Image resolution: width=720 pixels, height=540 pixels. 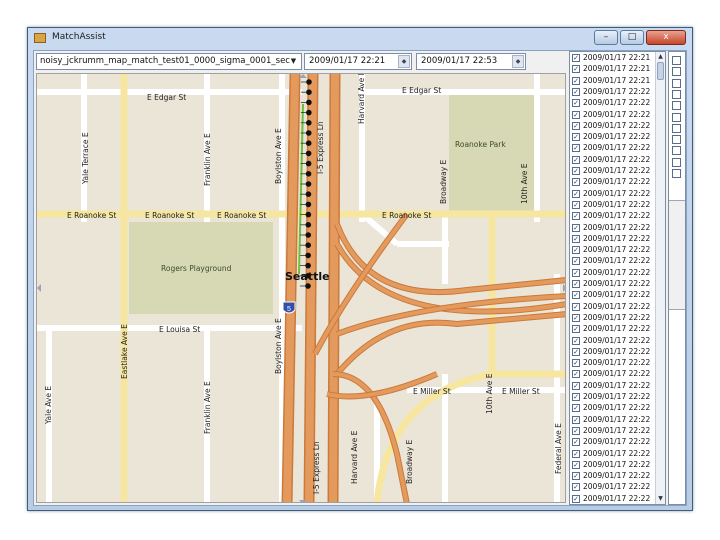 I want to click on close-button: x, so click(x=666, y=37).